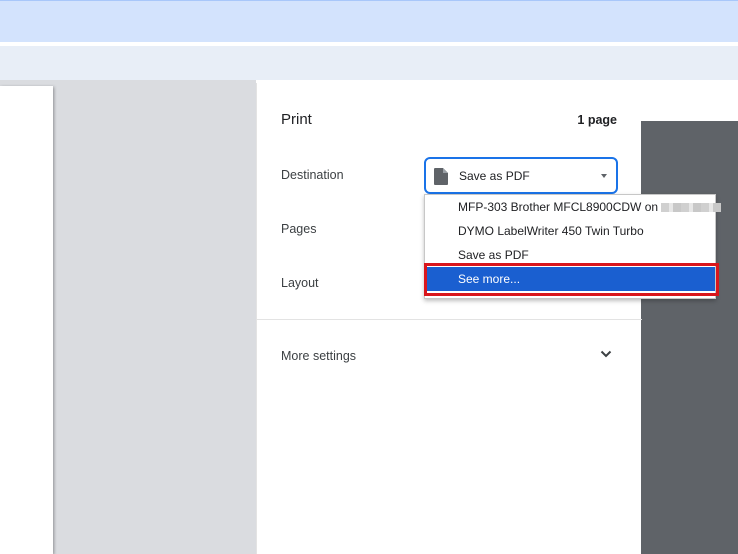  Describe the element at coordinates (493, 255) in the screenshot. I see `option-label: Save as PDF` at that location.